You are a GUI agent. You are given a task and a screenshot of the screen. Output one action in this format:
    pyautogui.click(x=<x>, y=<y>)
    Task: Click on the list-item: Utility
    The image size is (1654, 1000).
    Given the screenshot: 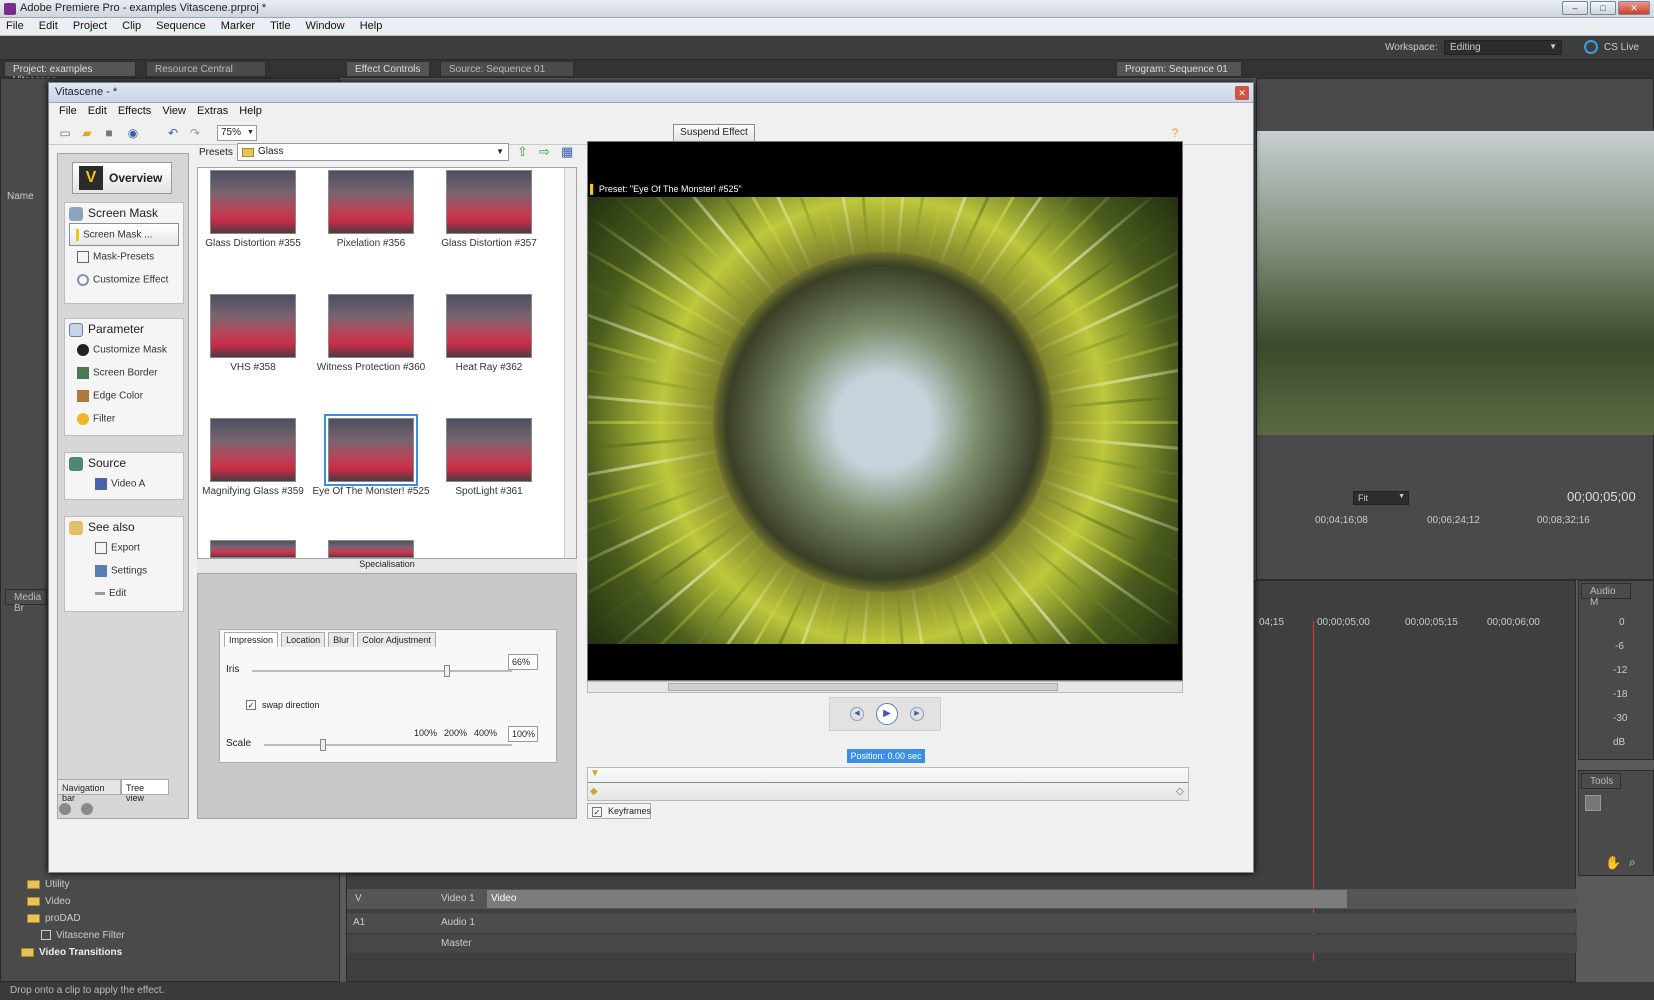 What is the action you would take?
    pyautogui.click(x=48, y=884)
    